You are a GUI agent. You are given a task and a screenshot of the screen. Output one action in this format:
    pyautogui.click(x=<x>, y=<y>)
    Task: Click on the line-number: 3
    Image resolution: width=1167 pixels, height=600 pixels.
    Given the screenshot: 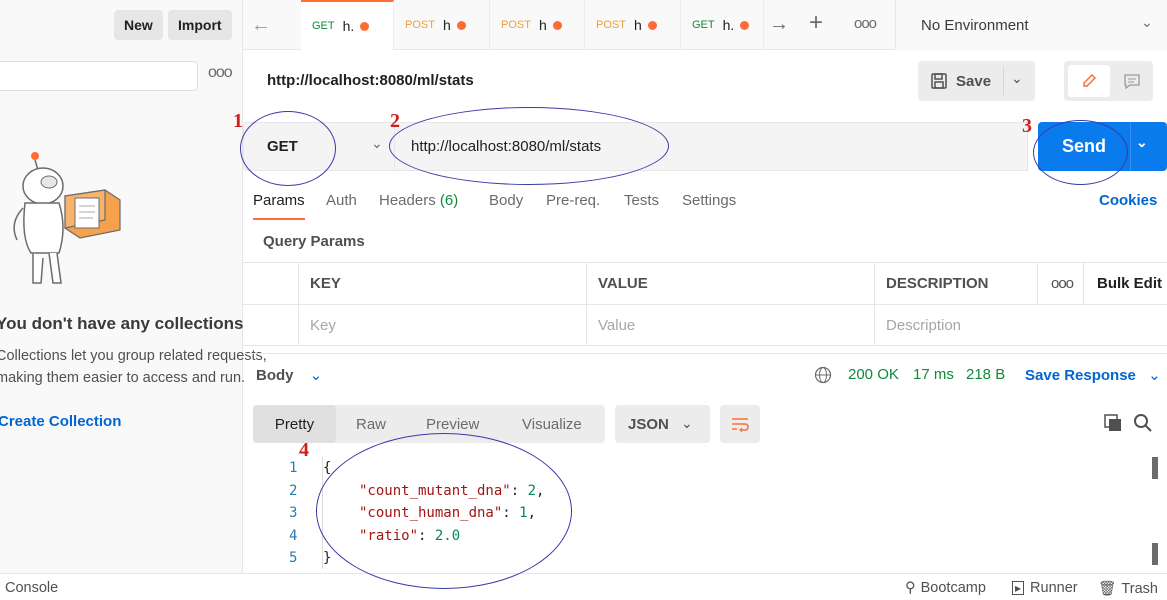 What is the action you would take?
    pyautogui.click(x=293, y=513)
    